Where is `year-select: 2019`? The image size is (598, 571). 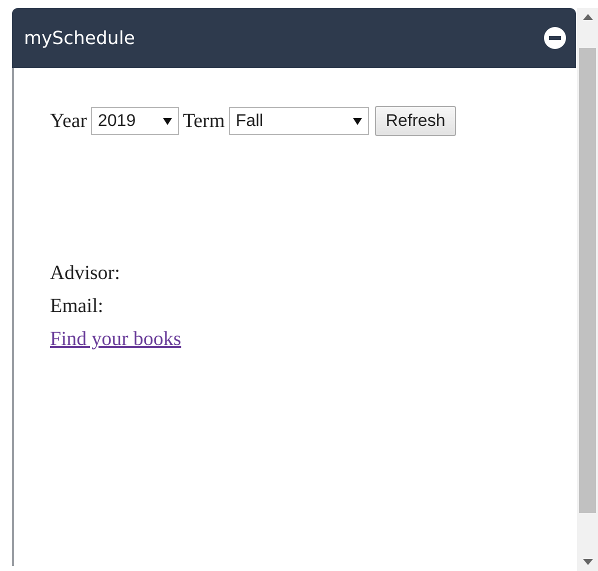
year-select: 2019 is located at coordinates (134, 121).